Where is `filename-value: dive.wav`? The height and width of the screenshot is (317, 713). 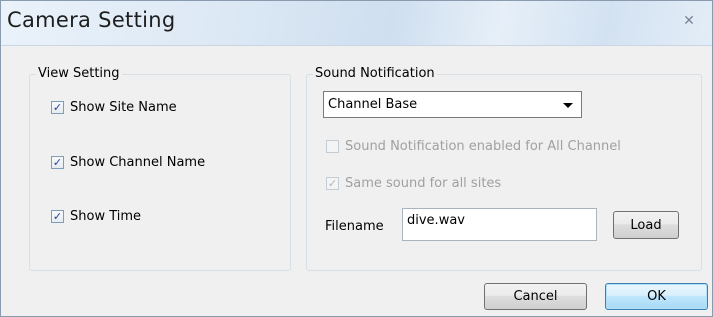 filename-value: dive.wav is located at coordinates (436, 220).